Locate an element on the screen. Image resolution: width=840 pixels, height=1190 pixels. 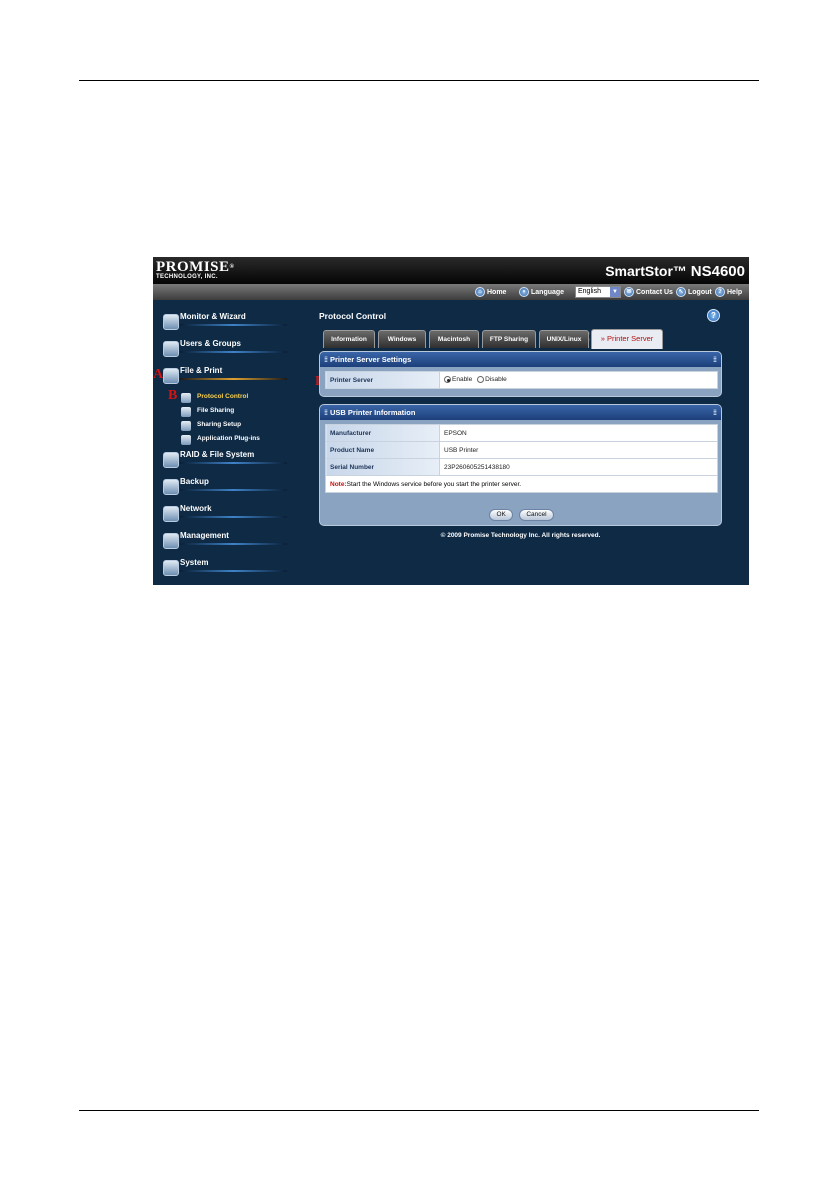
protocol-control-icon is located at coordinates (186, 398).